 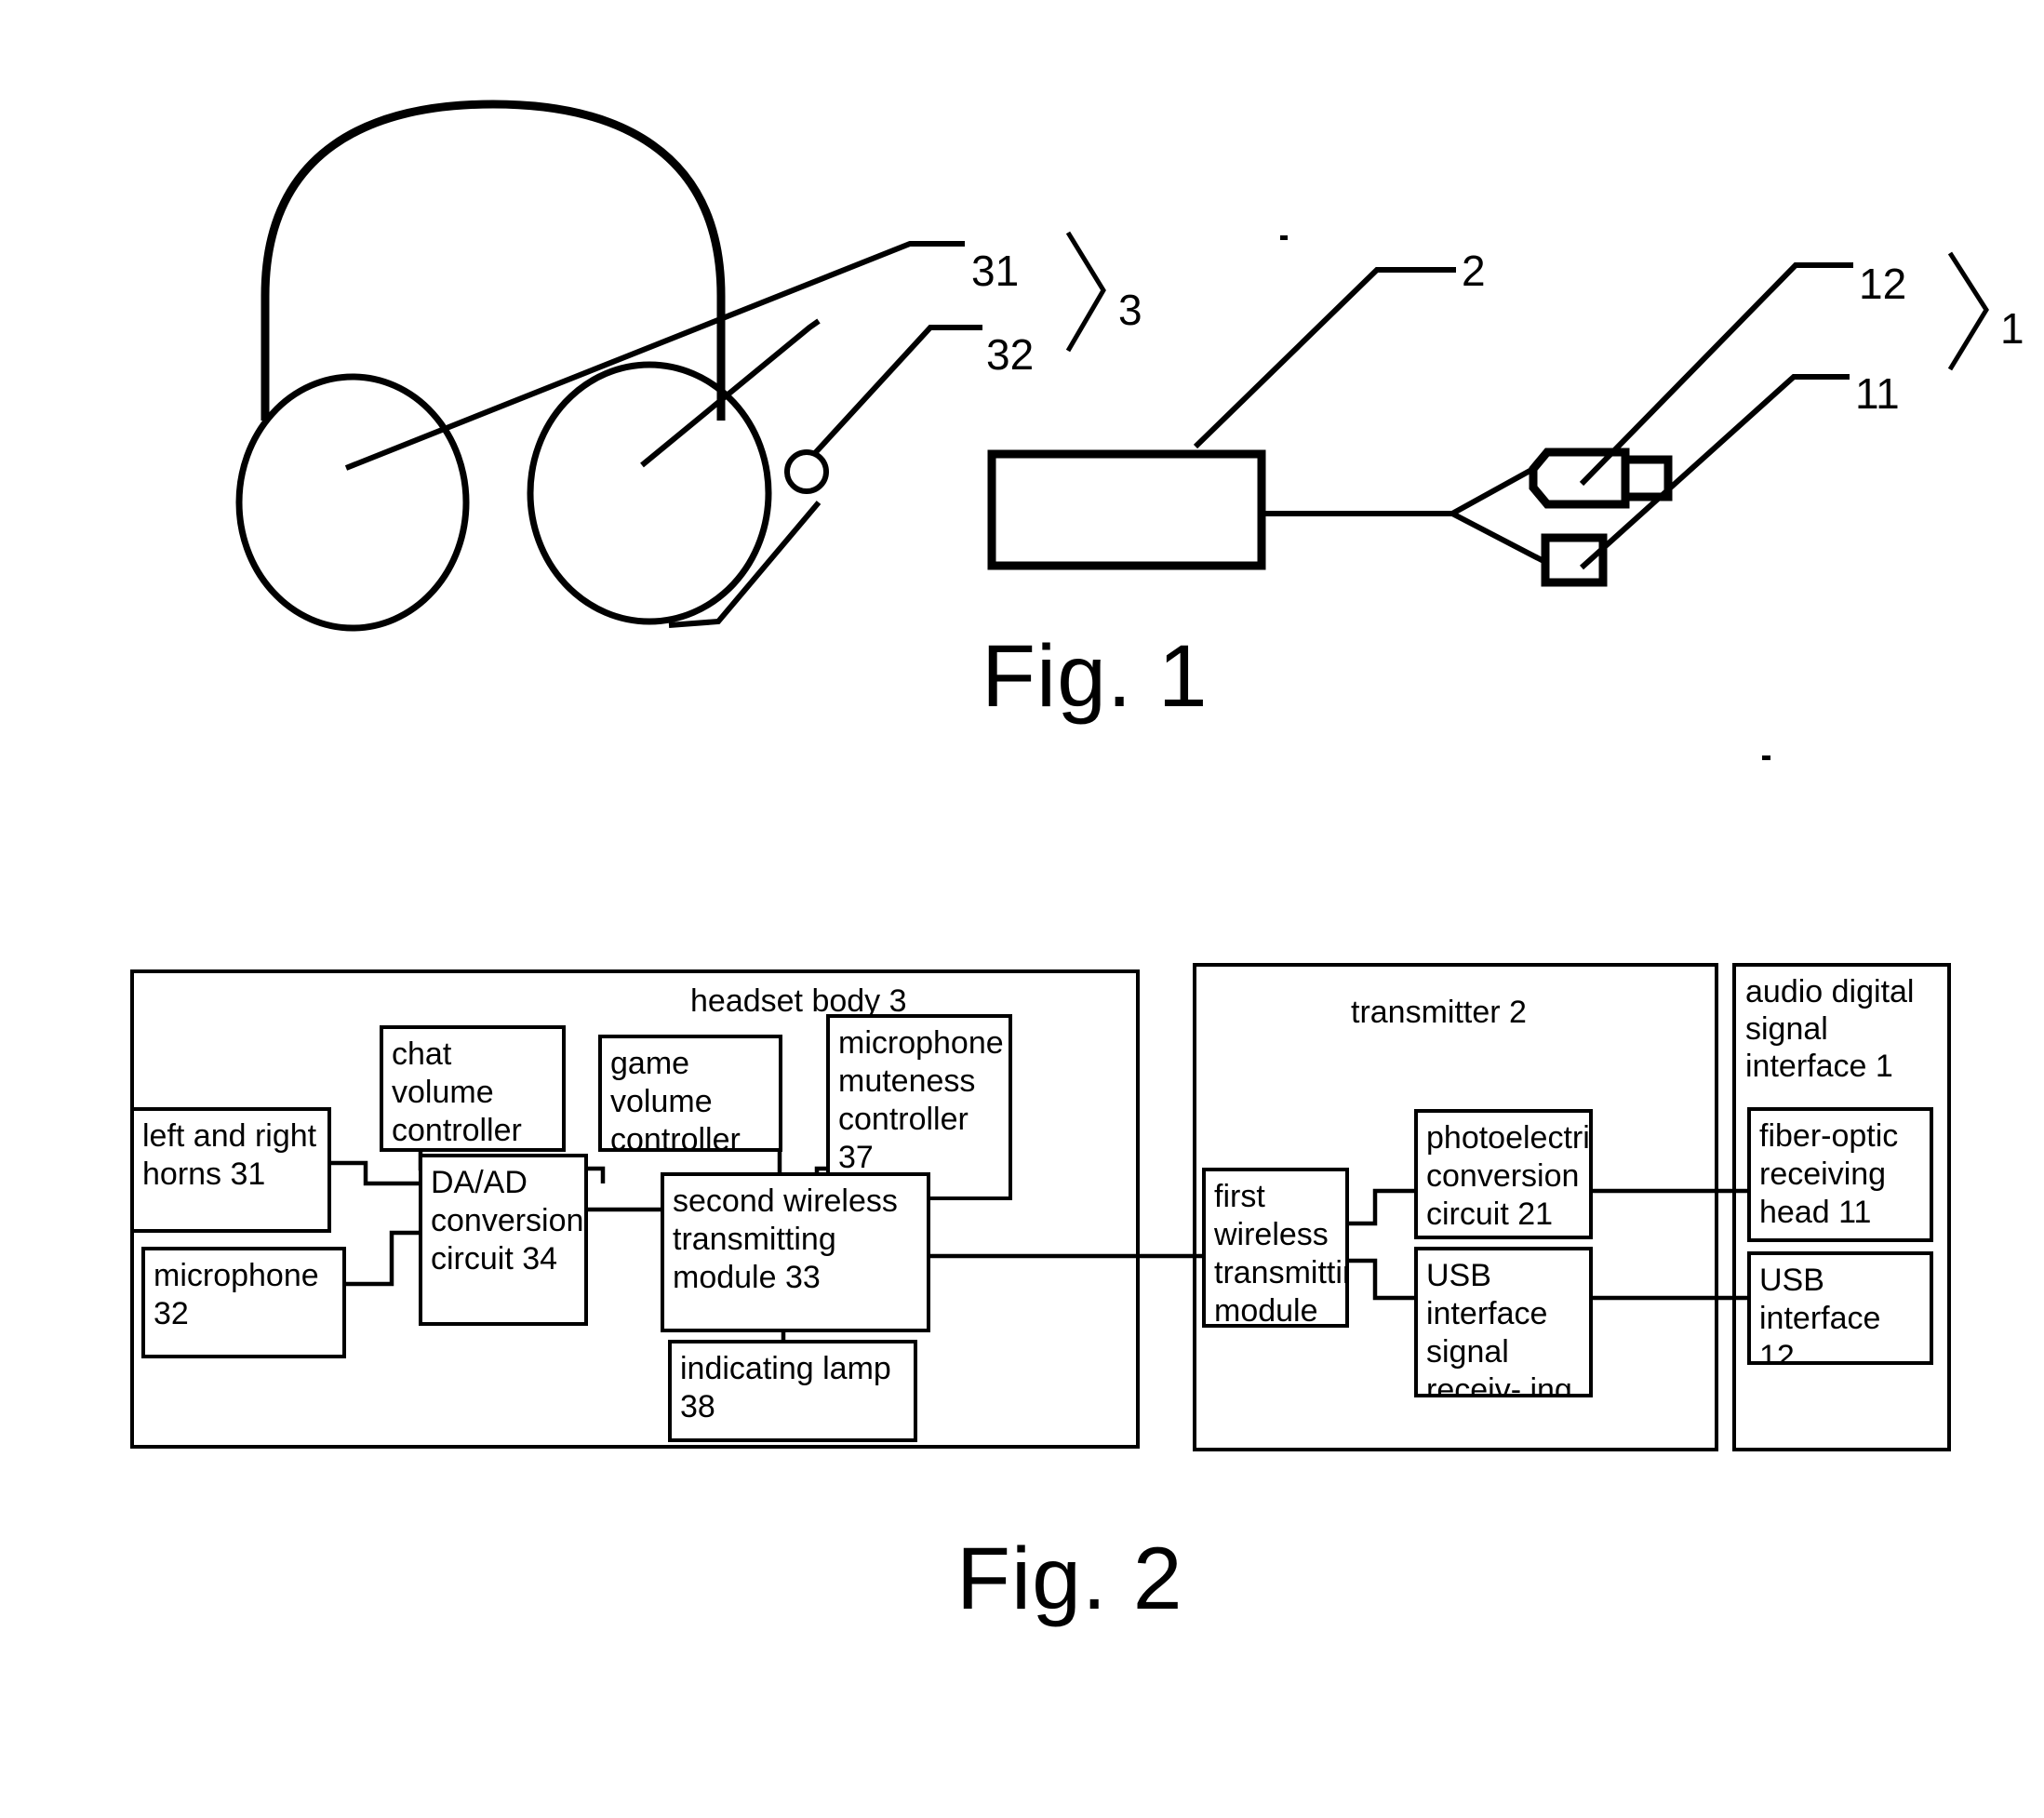 I want to click on block-left-and-right-horns: left and right horns 31, so click(x=231, y=1170).